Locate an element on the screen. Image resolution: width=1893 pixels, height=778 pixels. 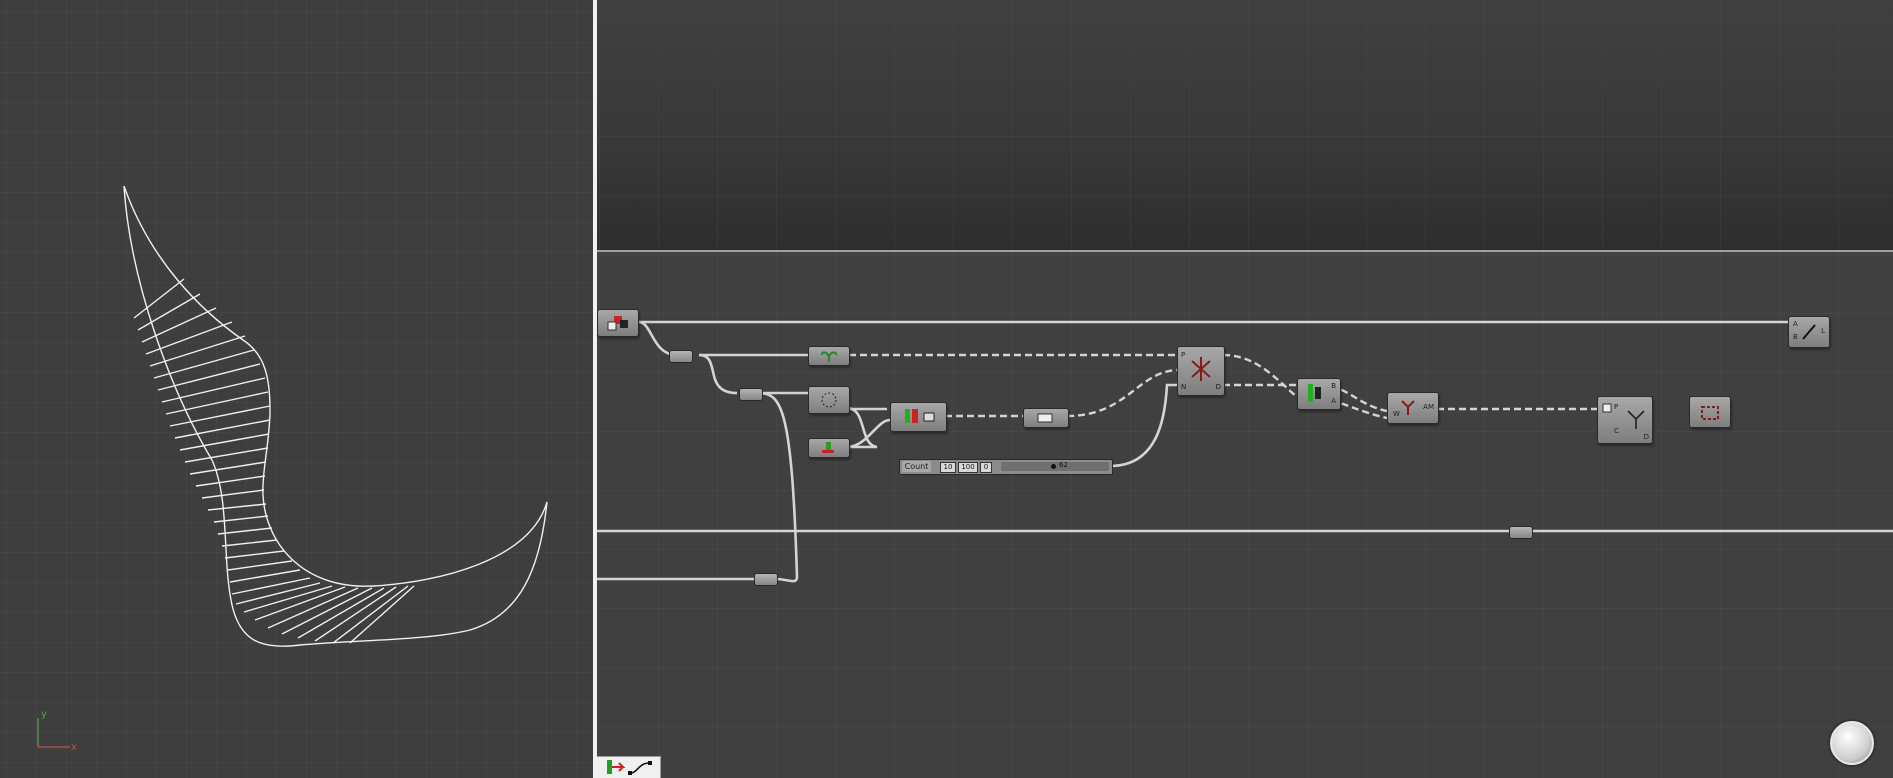
slider-track: 62 is located at coordinates (1055, 466).